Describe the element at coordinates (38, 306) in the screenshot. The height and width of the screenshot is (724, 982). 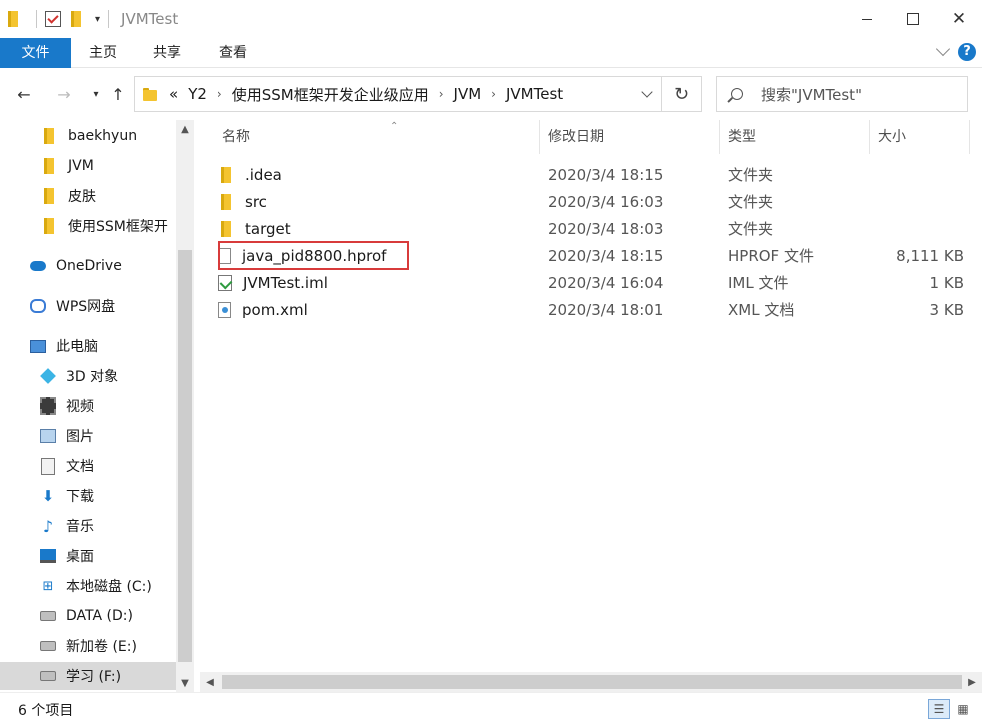
I see `wps-cloud-icon` at that location.